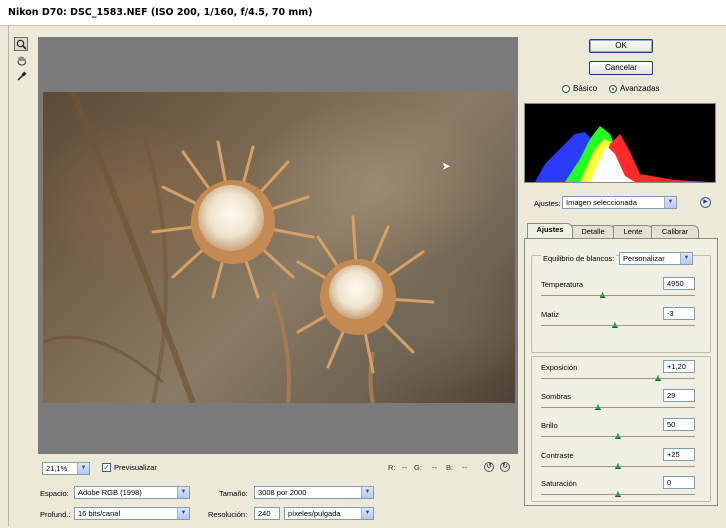  What do you see at coordinates (57, 468) in the screenshot?
I see `zoom-value: 21,1%` at bounding box center [57, 468].